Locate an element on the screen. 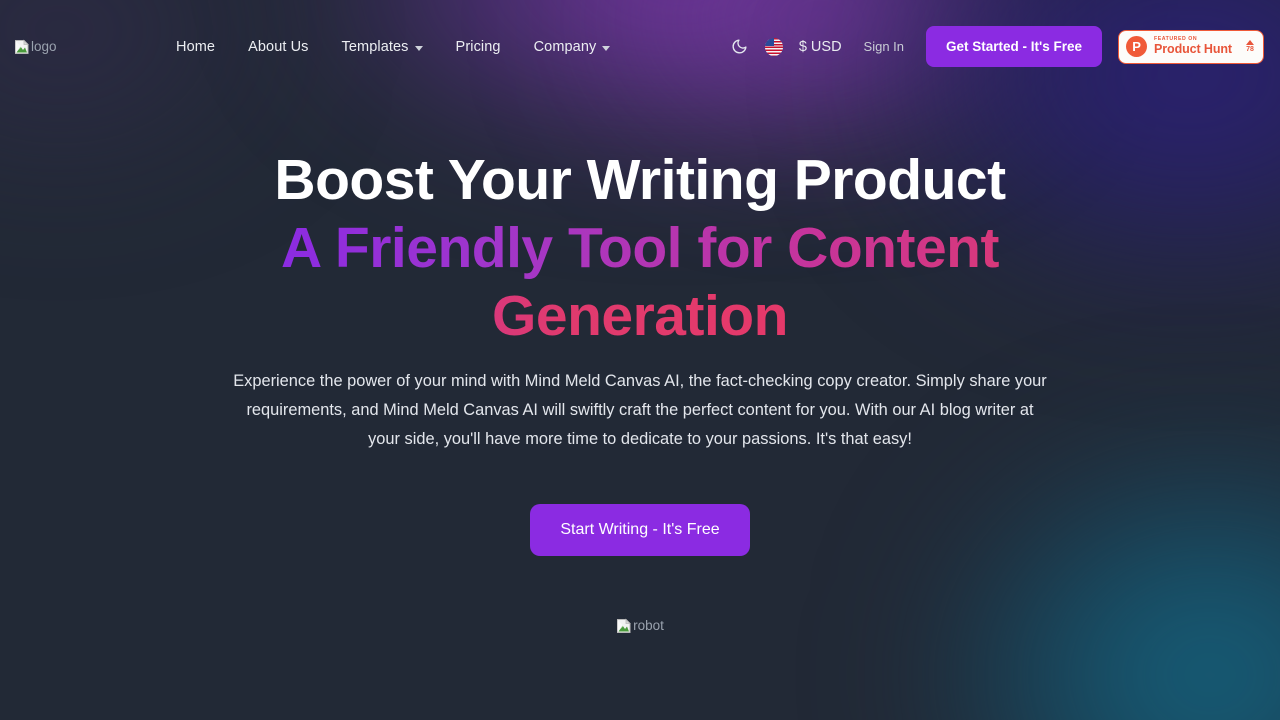 This screenshot has width=1280, height=720. dark-mode-toggle is located at coordinates (740, 47).